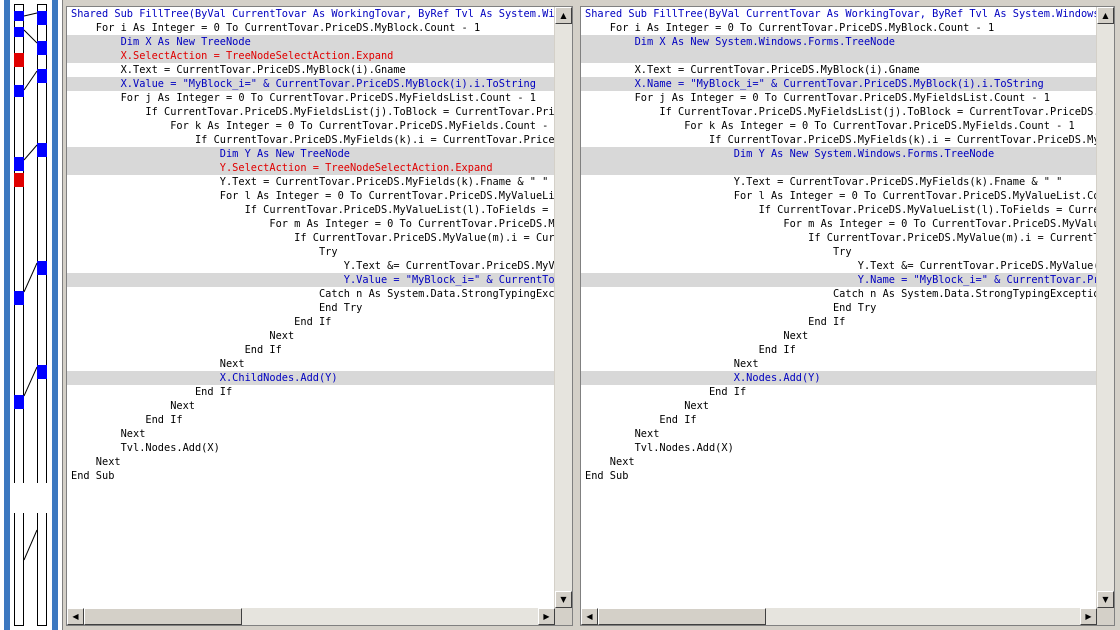 The height and width of the screenshot is (630, 1120). I want to click on diff-overview-map, so click(31, 315).